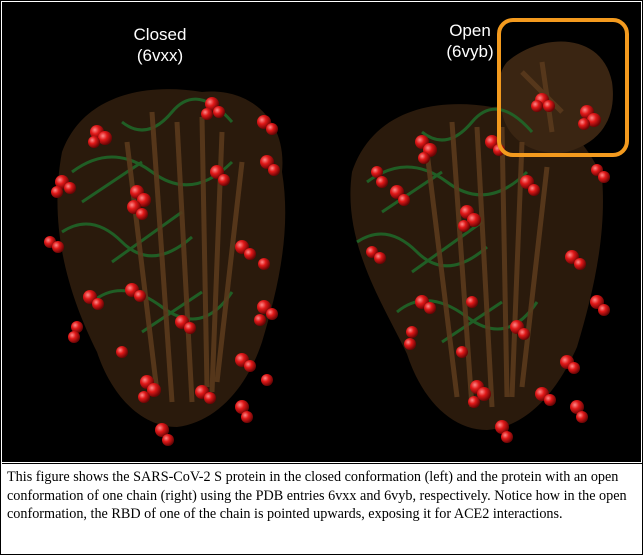  Describe the element at coordinates (160, 45) in the screenshot. I see `closed-label: Closed (6vxx)` at that location.